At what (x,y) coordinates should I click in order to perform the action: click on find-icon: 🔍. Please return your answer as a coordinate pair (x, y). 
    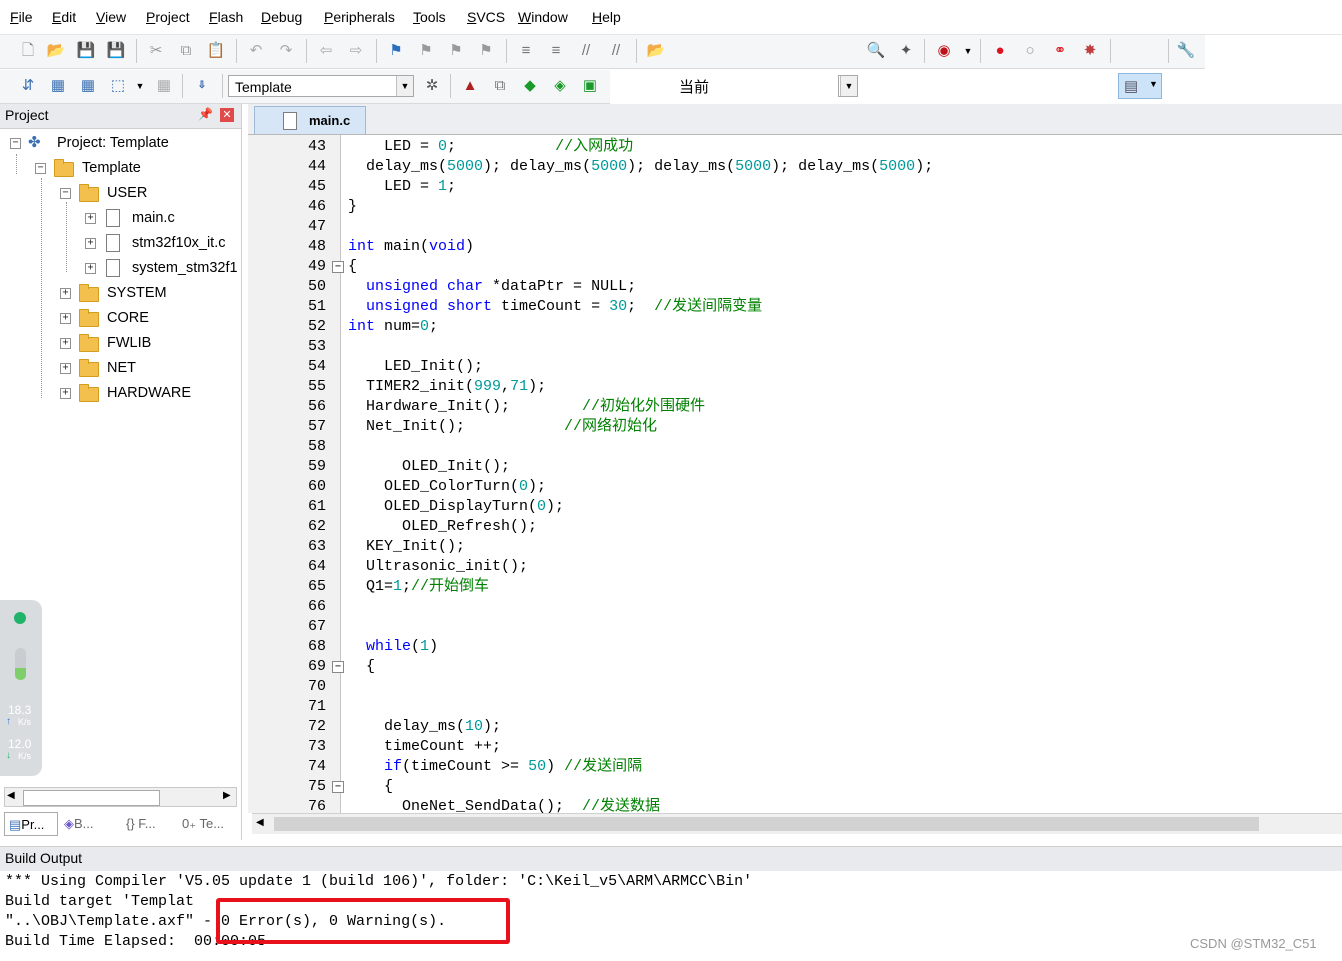
    Looking at the image, I should click on (876, 51).